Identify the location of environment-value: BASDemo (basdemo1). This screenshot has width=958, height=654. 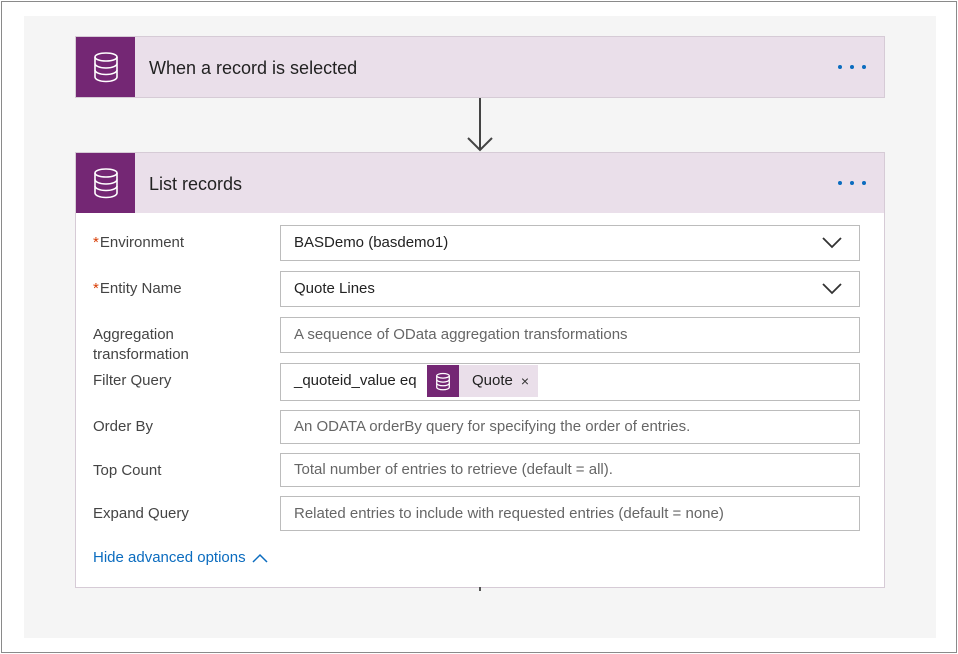
(371, 242).